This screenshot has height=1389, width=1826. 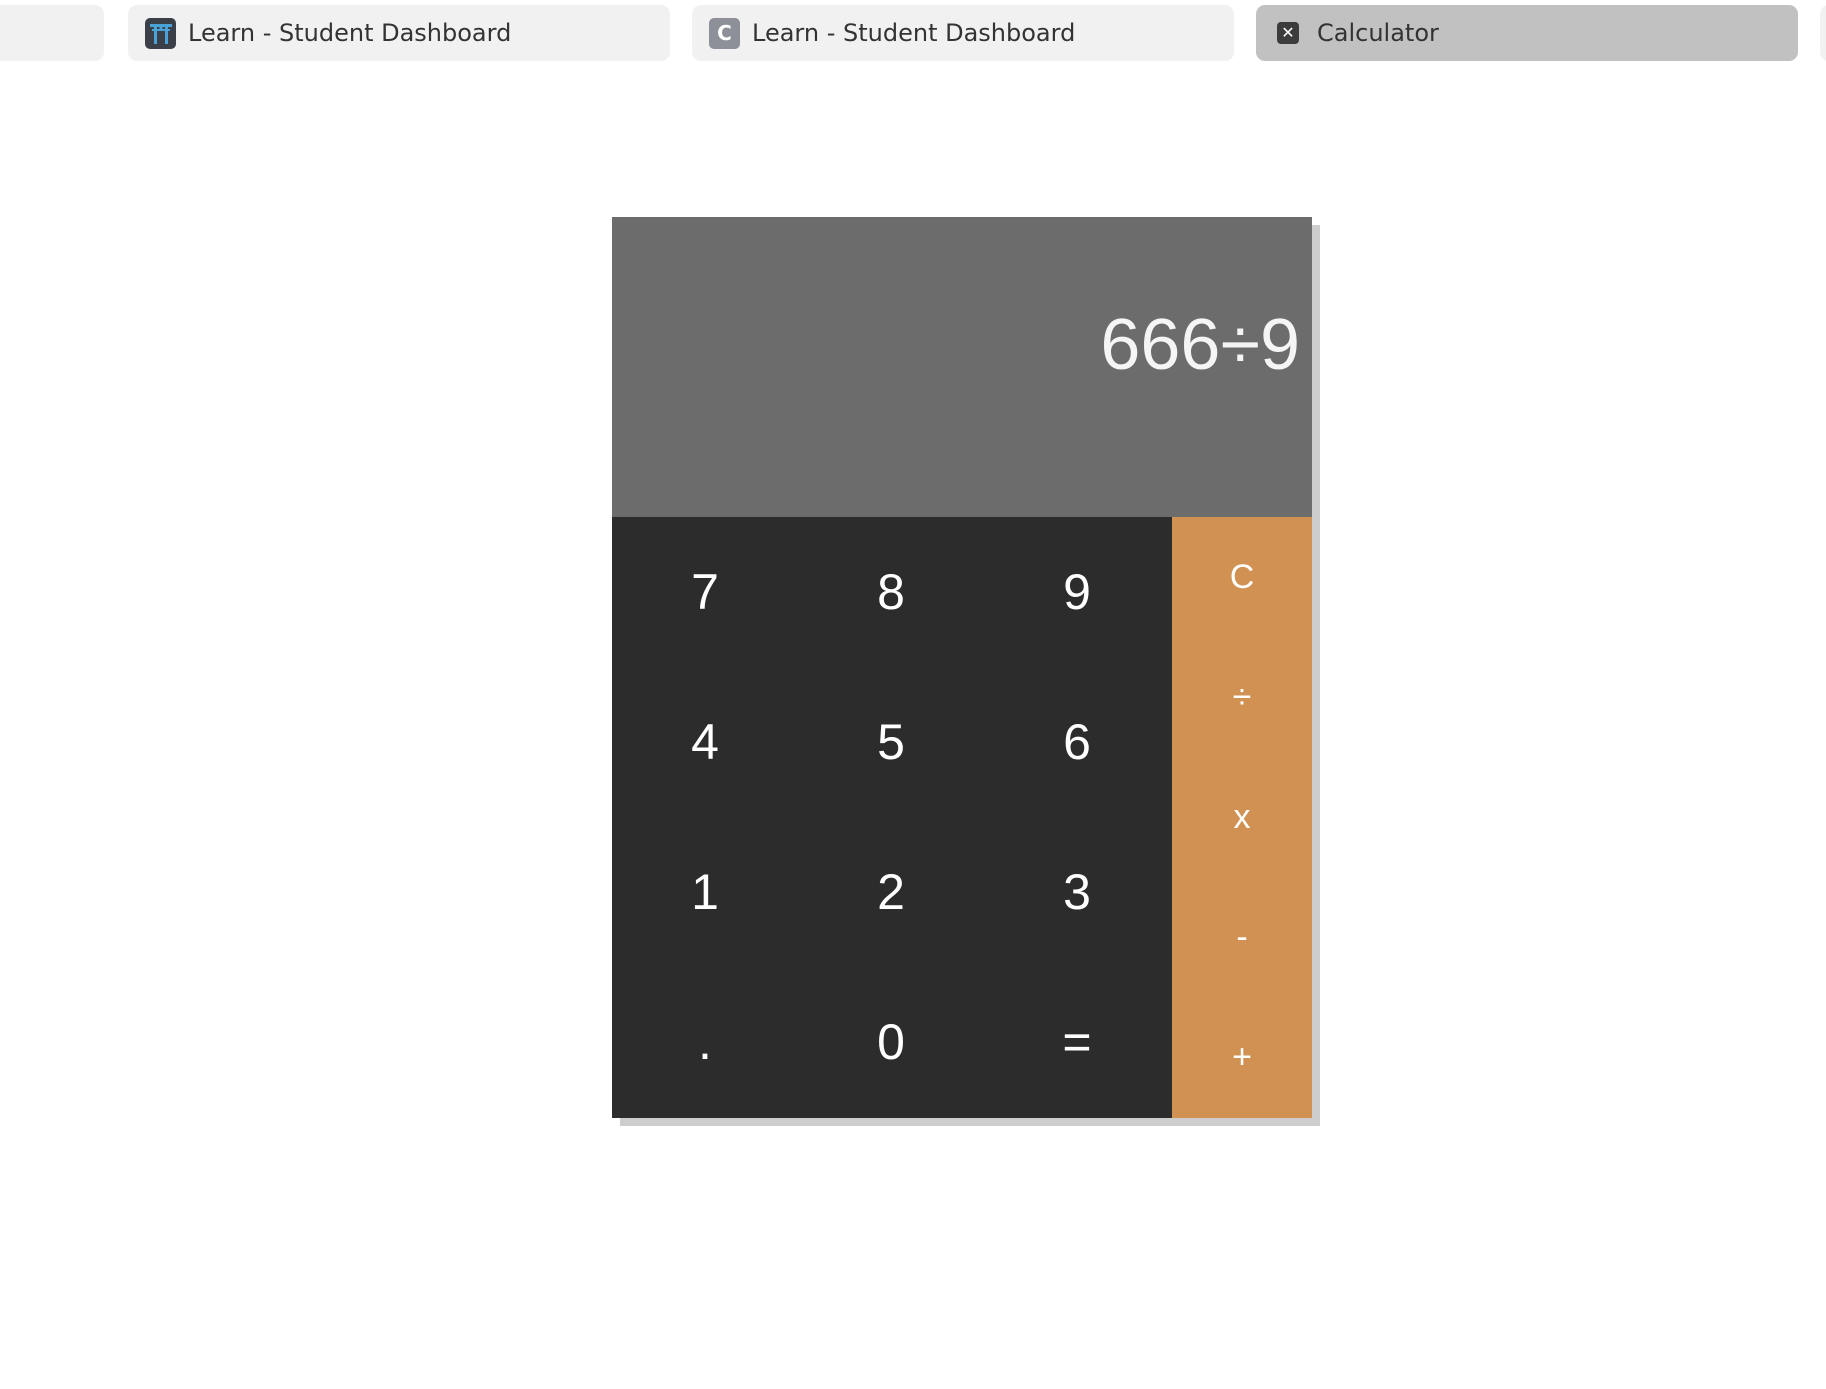 I want to click on key-clear: C, so click(x=1242, y=577).